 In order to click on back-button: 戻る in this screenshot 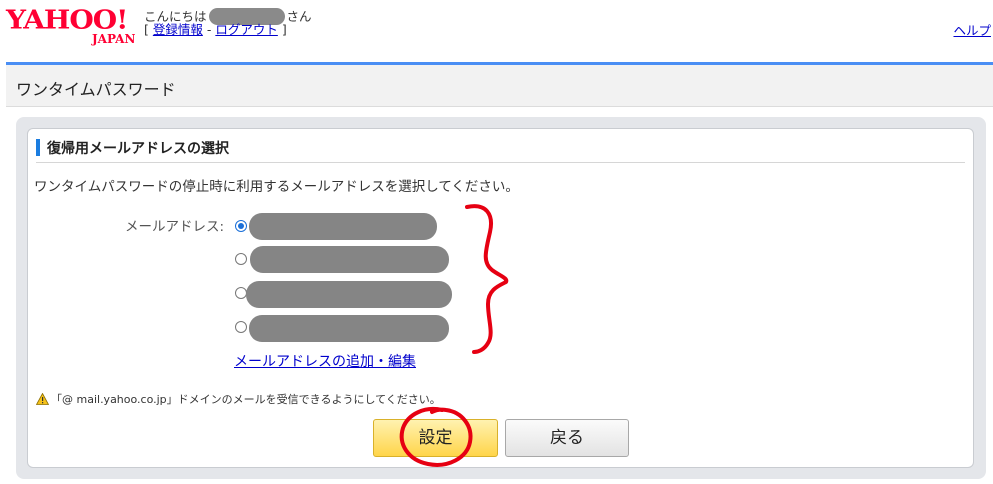, I will do `click(567, 438)`.